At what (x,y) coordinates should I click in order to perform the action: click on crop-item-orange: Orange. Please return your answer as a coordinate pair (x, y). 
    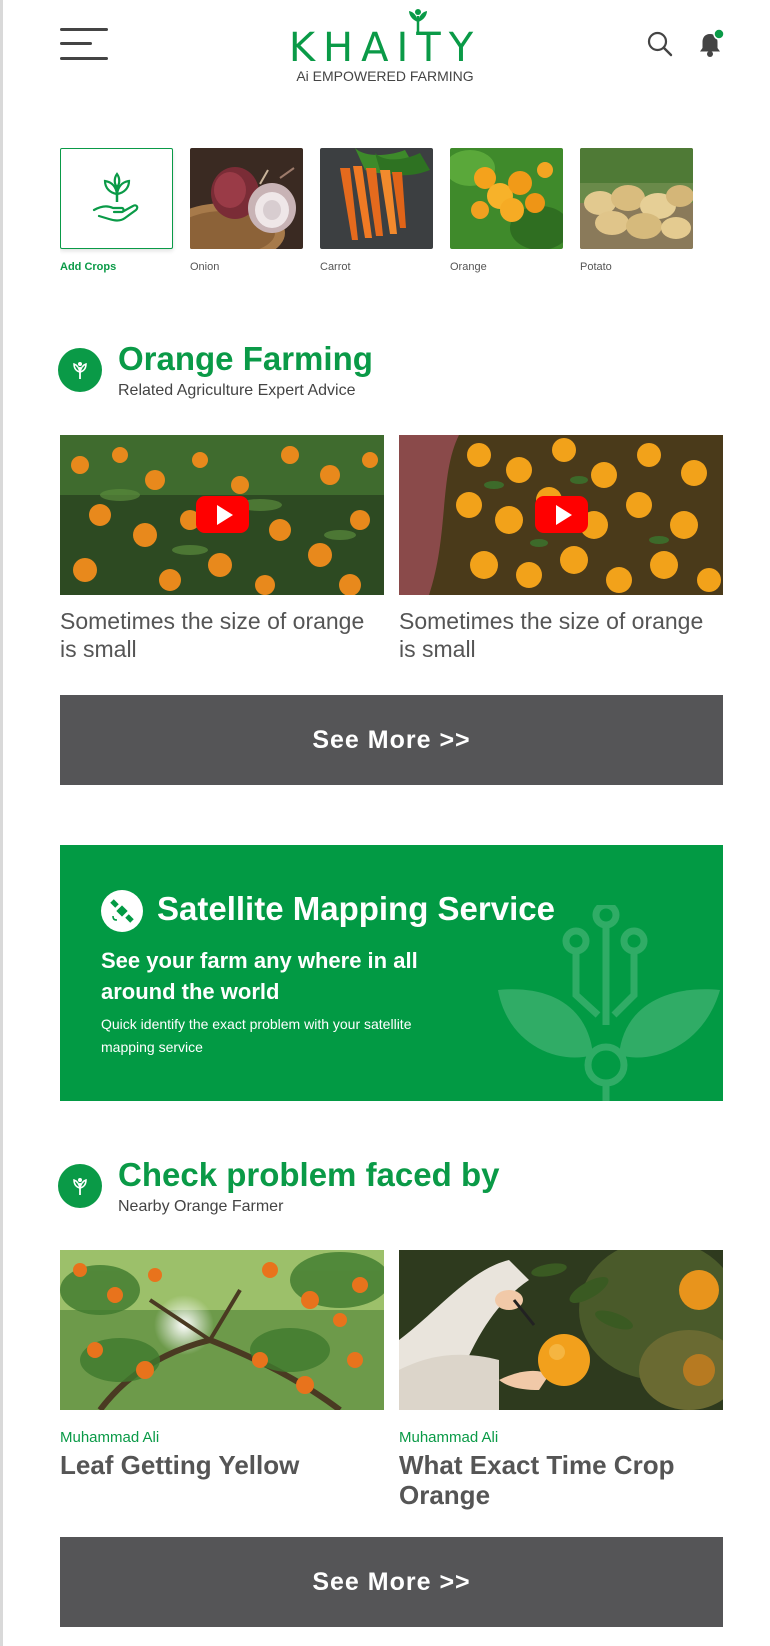
    Looking at the image, I should click on (506, 210).